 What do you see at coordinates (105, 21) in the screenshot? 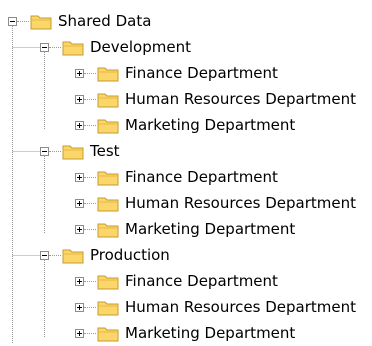
I see `tree-node-label: Shared Data` at bounding box center [105, 21].